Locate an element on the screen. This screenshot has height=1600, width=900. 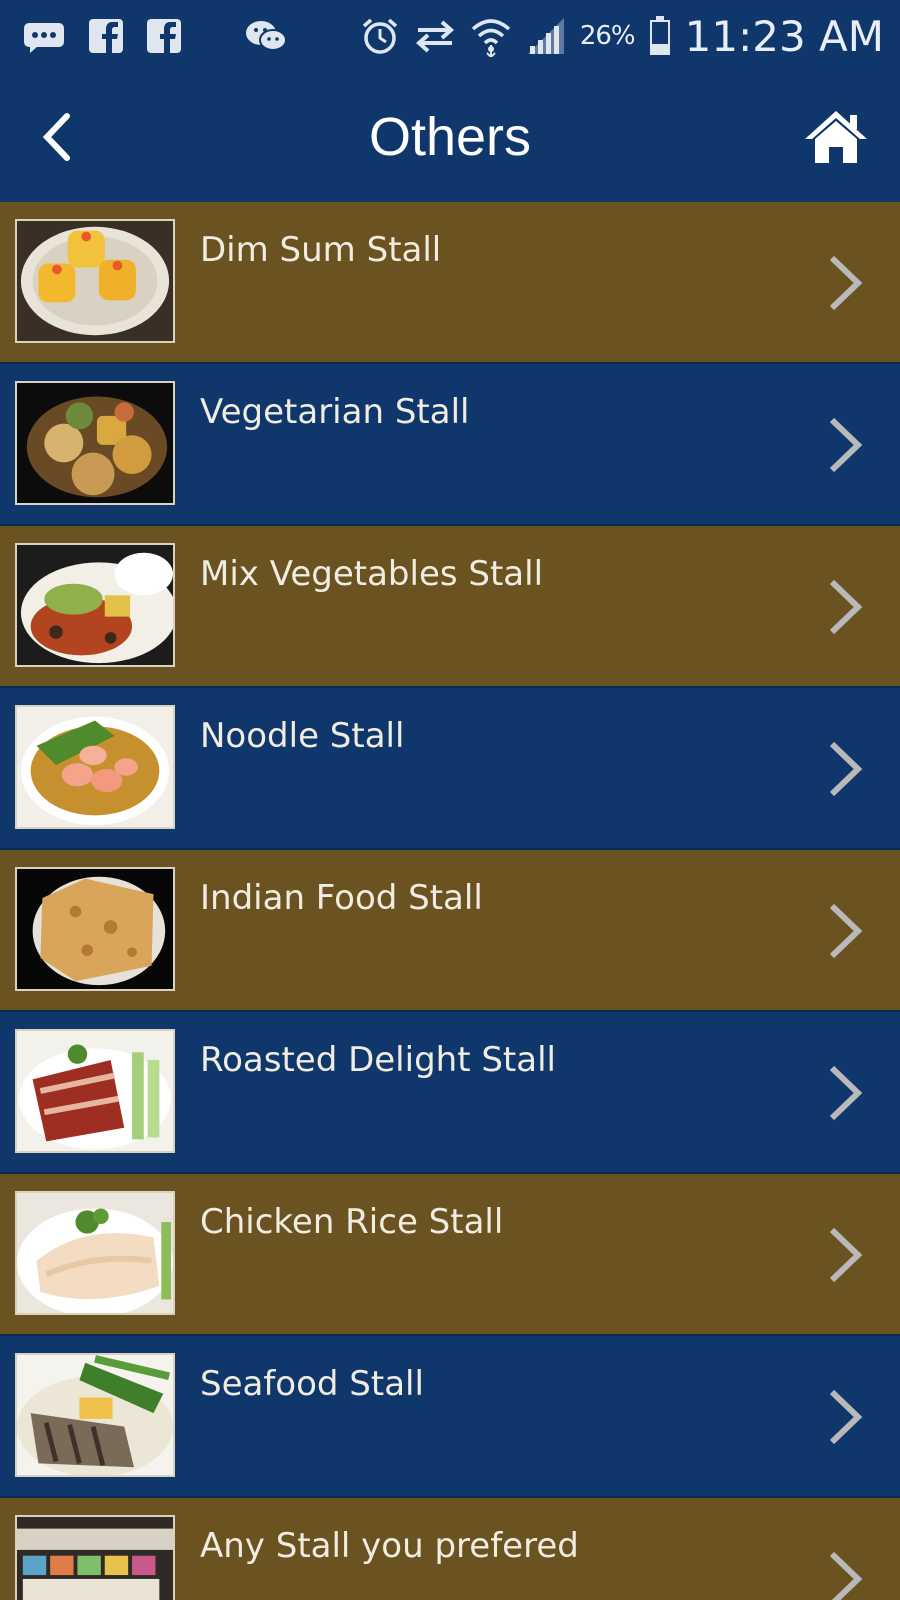
list-item: Mix Vegetables Stall is located at coordinates (450, 607).